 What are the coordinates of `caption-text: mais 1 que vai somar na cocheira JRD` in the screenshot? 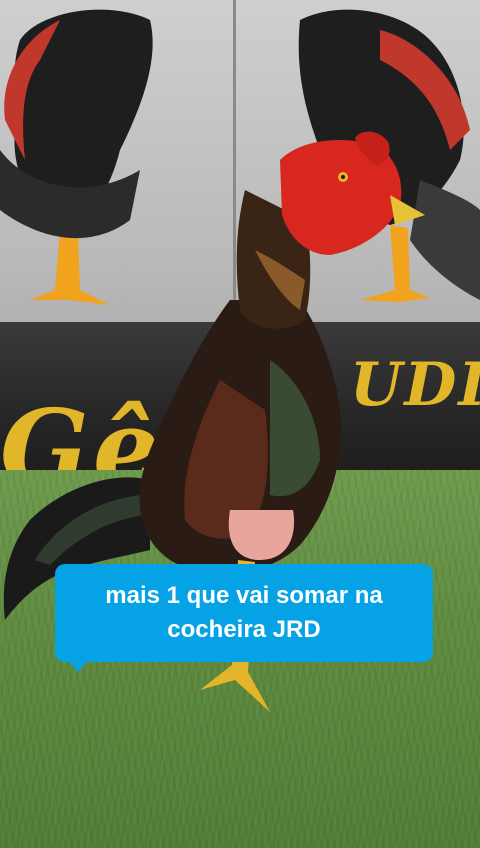 It's located at (244, 612).